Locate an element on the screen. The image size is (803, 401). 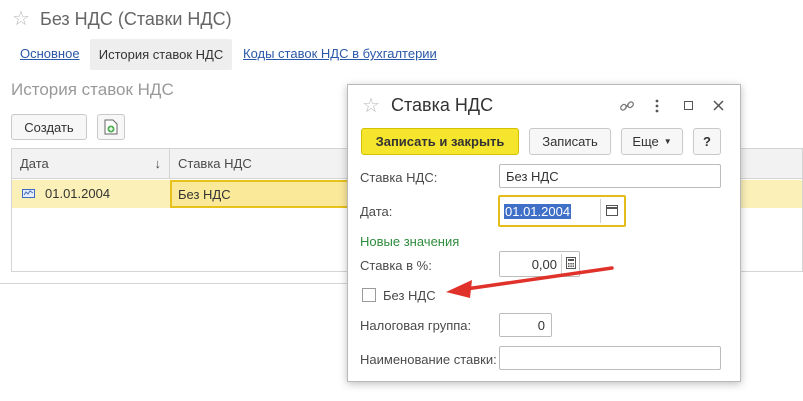
save-button: Записать is located at coordinates (570, 141).